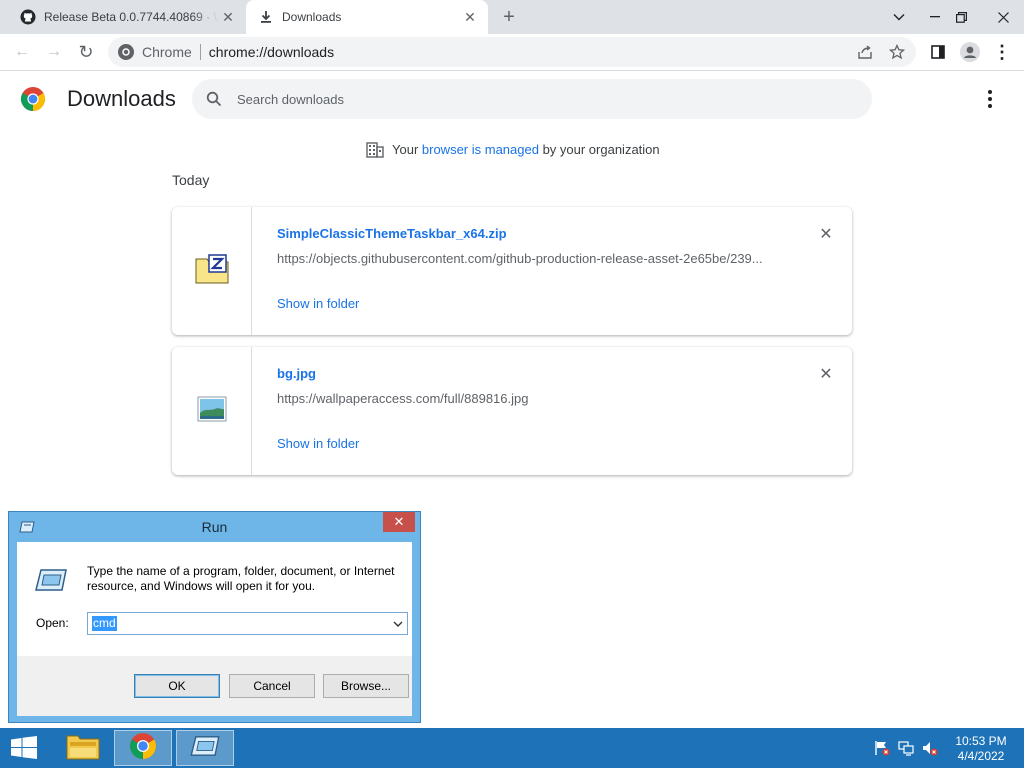 This screenshot has height=768, width=1024. I want to click on url-text: chrome://downloads, so click(271, 52).